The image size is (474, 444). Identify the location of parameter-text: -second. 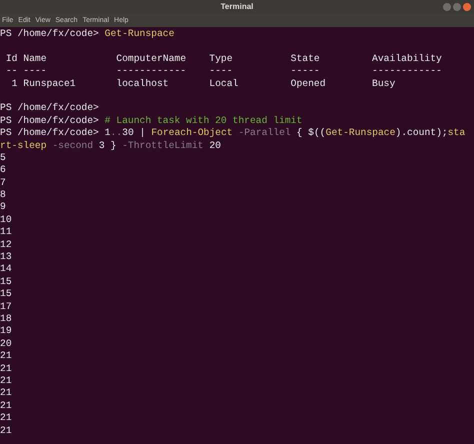
(72, 146).